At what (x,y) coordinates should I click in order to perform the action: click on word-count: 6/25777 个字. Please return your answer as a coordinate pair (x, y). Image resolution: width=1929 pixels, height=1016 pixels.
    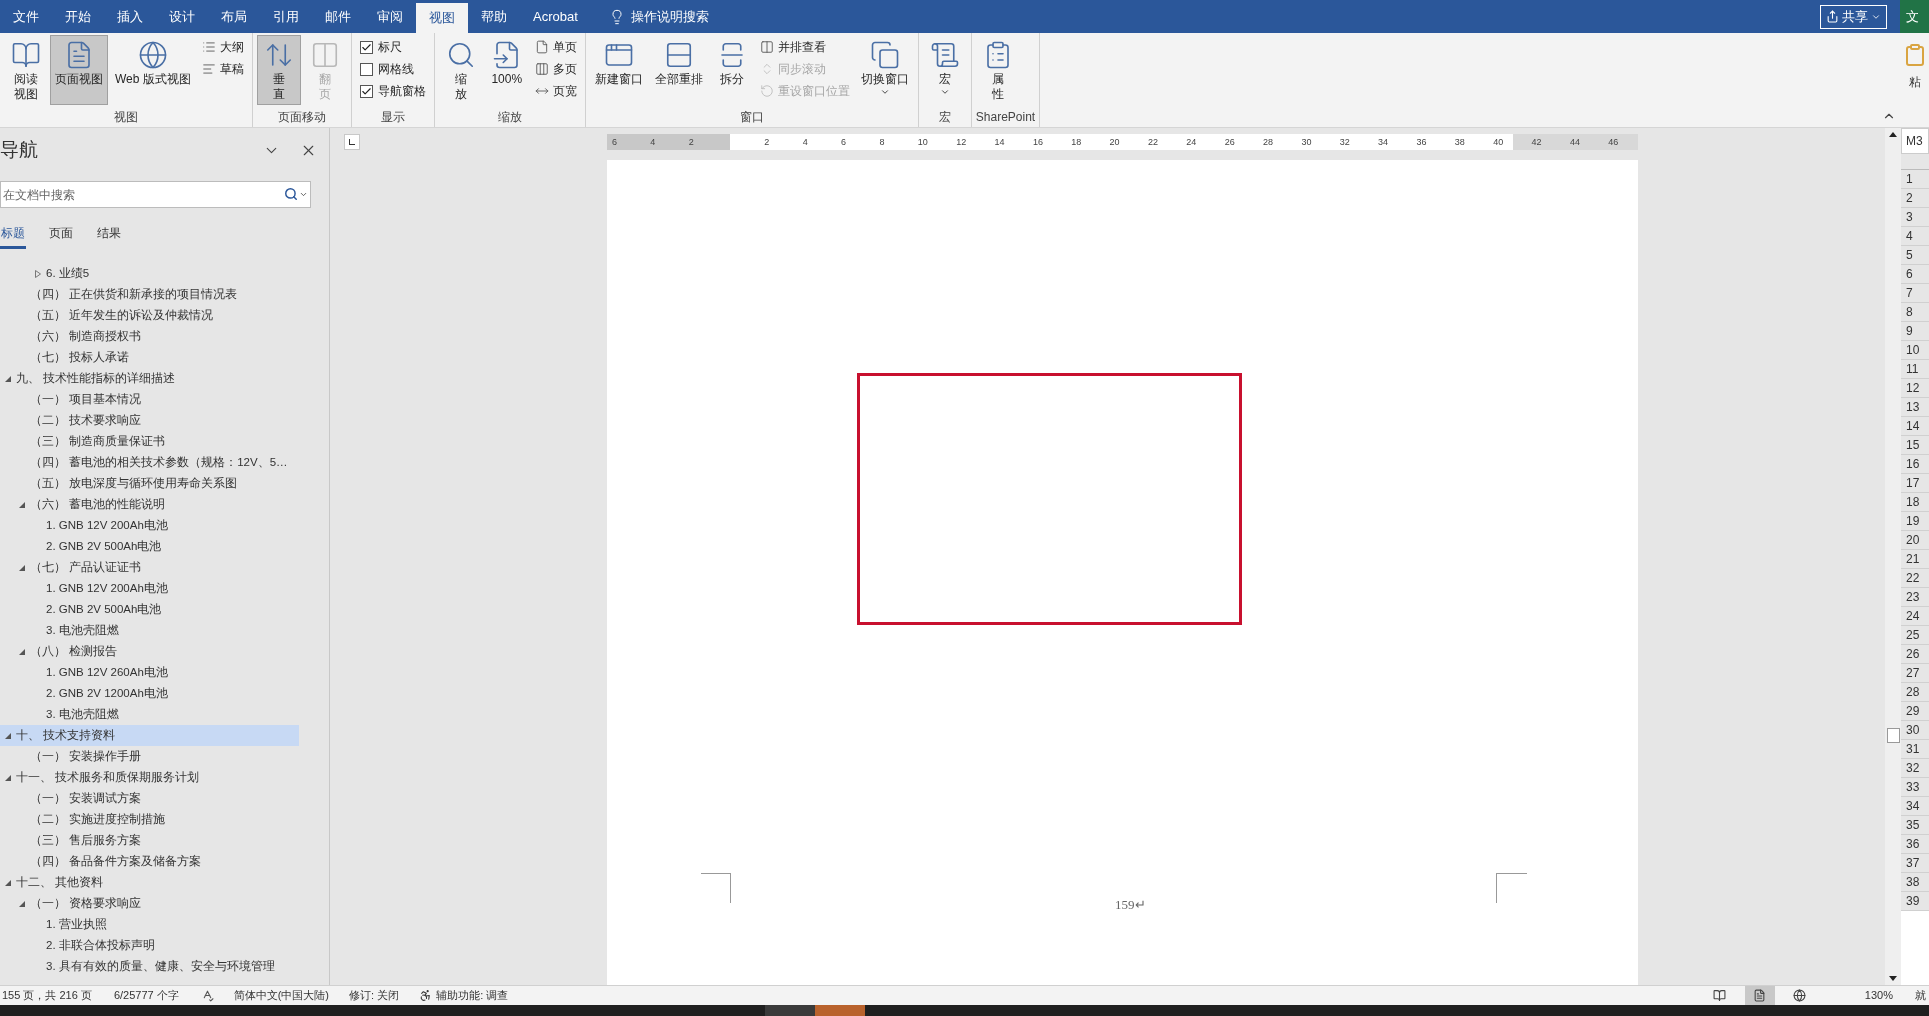
    Looking at the image, I should click on (146, 995).